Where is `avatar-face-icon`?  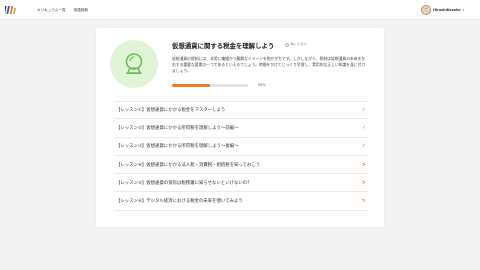 avatar-face-icon is located at coordinates (426, 10).